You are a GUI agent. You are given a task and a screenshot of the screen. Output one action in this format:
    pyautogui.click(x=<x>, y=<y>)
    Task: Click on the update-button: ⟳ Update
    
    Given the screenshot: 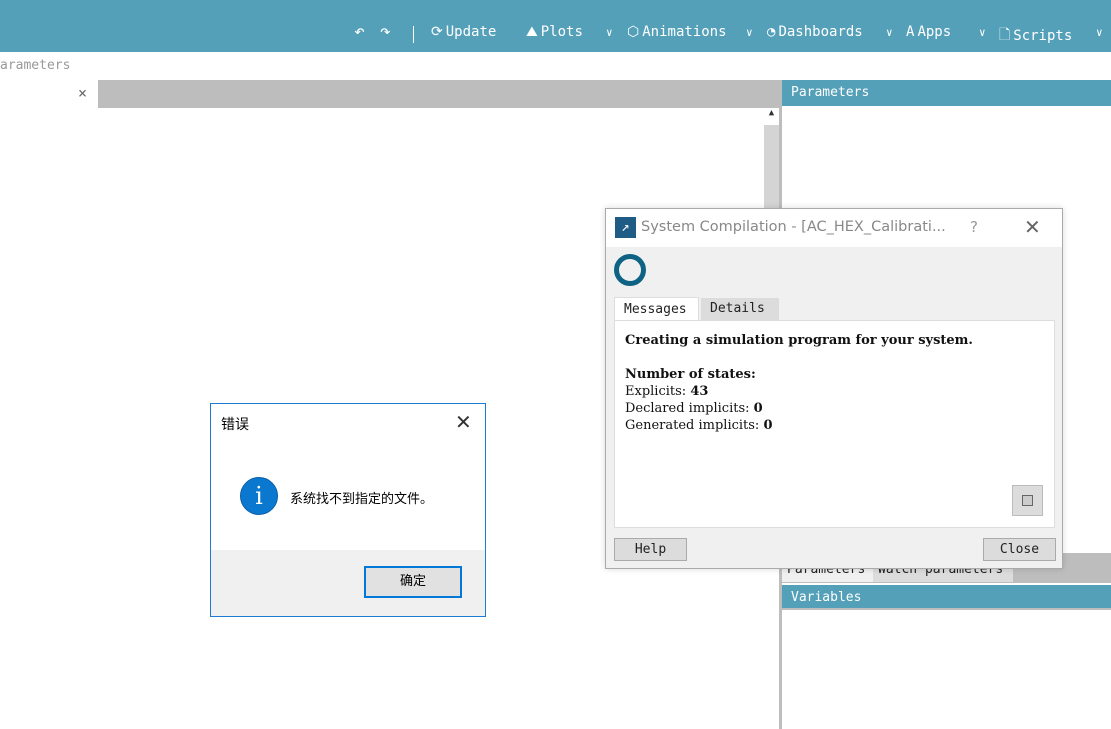 What is the action you would take?
    pyautogui.click(x=463, y=32)
    